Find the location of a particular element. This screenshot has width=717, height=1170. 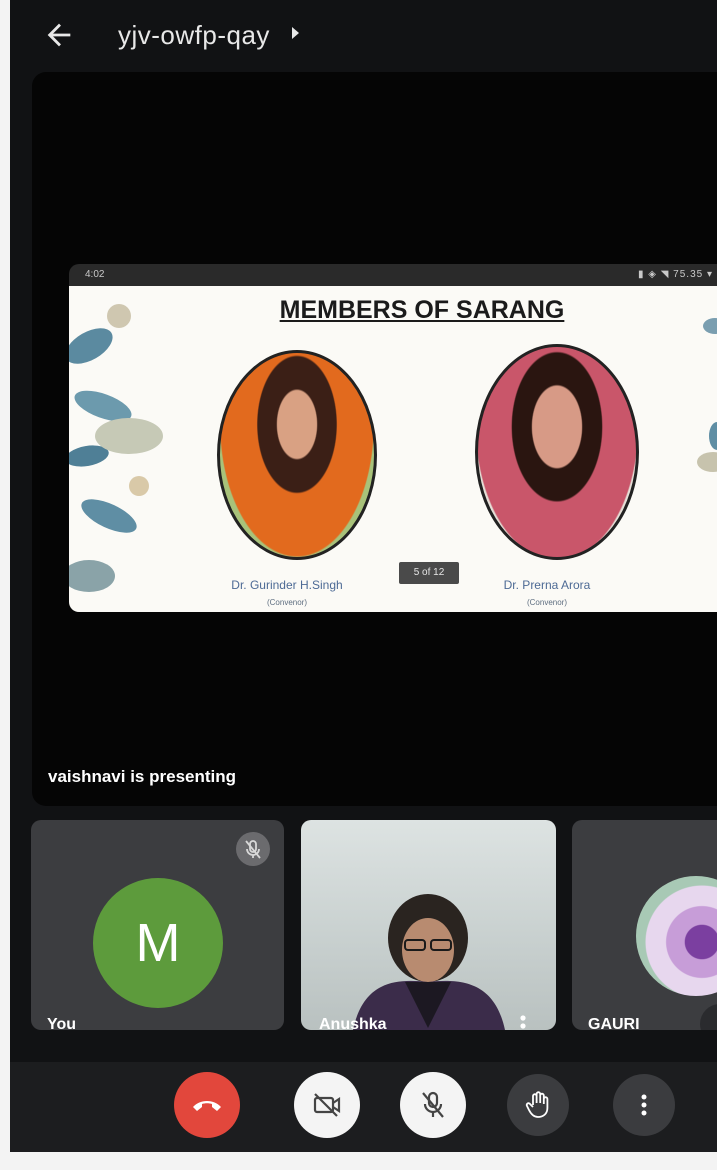

participant-tile-anushka: Anushka is located at coordinates (428, 925).